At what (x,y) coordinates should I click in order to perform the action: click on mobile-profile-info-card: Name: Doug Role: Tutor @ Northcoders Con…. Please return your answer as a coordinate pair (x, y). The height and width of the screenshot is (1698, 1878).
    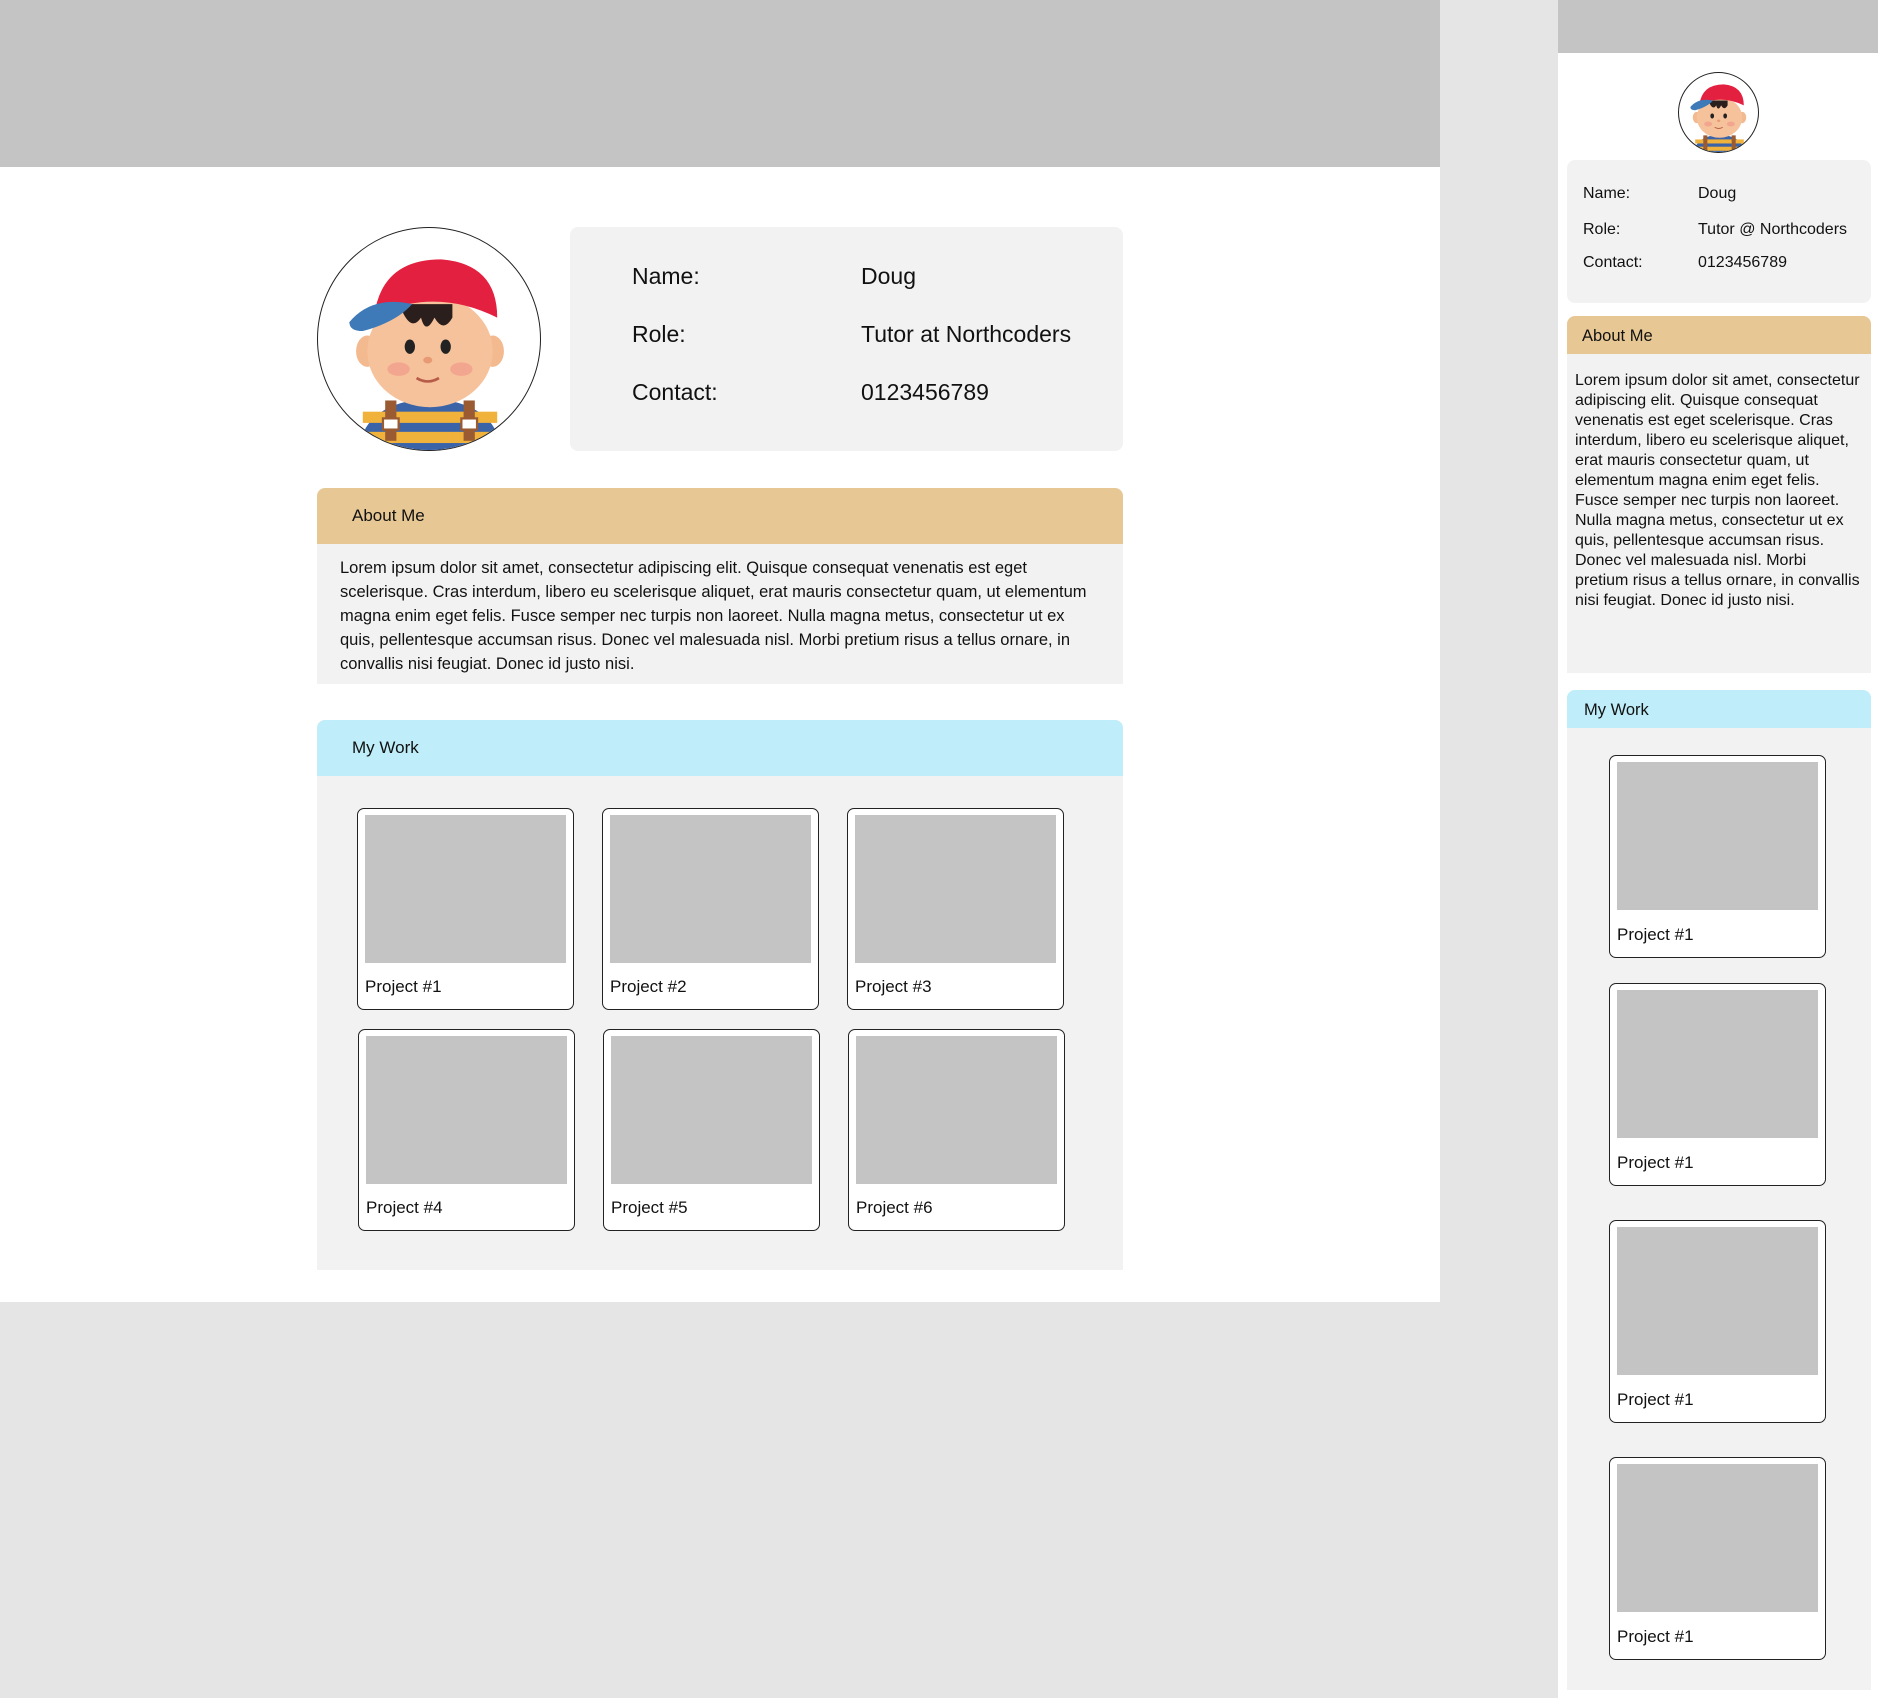
    Looking at the image, I should click on (1719, 231).